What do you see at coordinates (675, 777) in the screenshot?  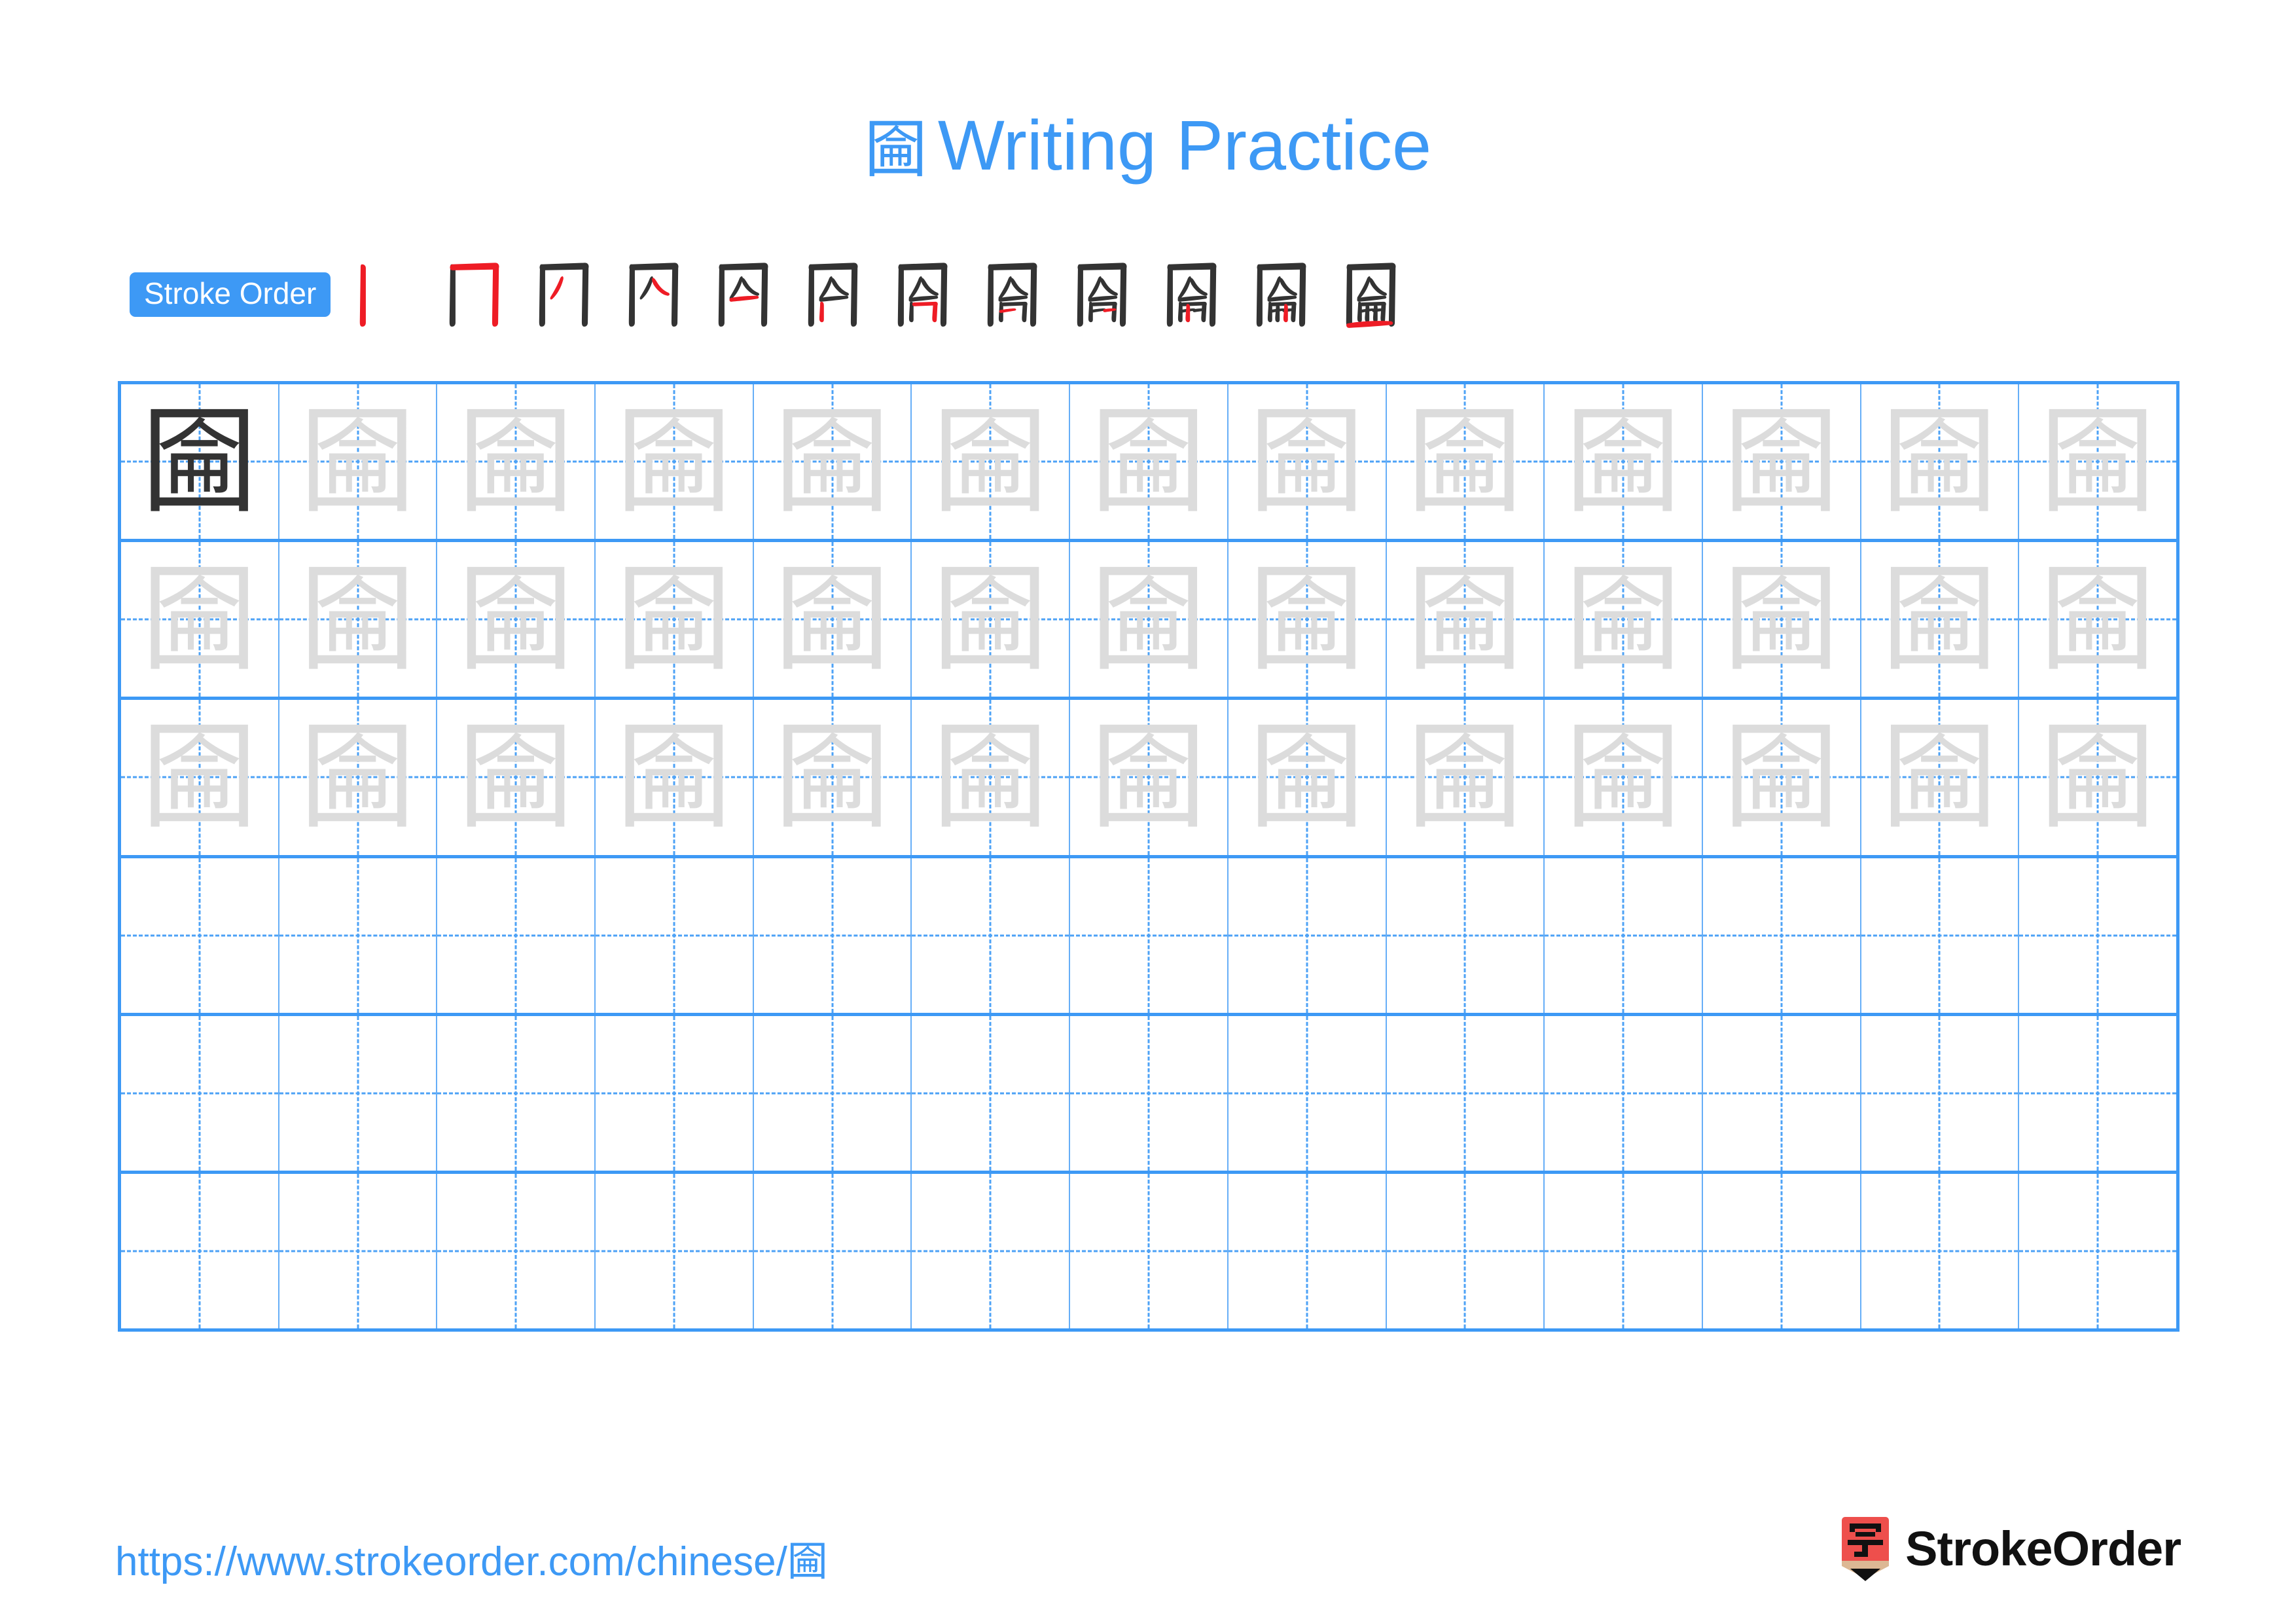 I see `practice-cell-r3-c4: 圇` at bounding box center [675, 777].